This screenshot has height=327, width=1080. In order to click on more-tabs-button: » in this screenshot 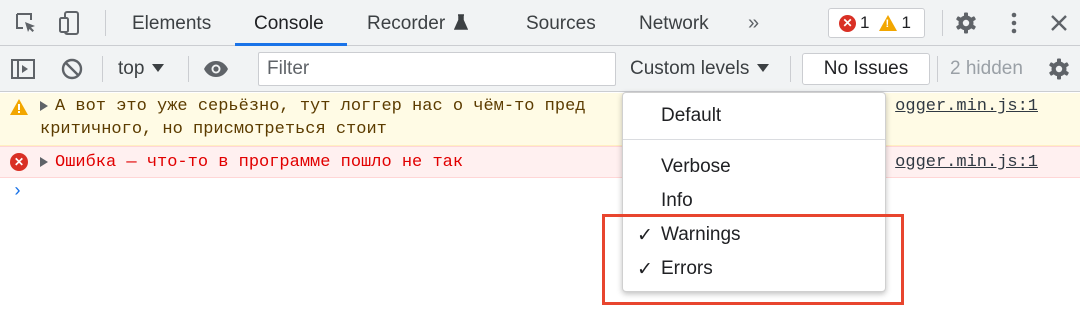, I will do `click(753, 23)`.